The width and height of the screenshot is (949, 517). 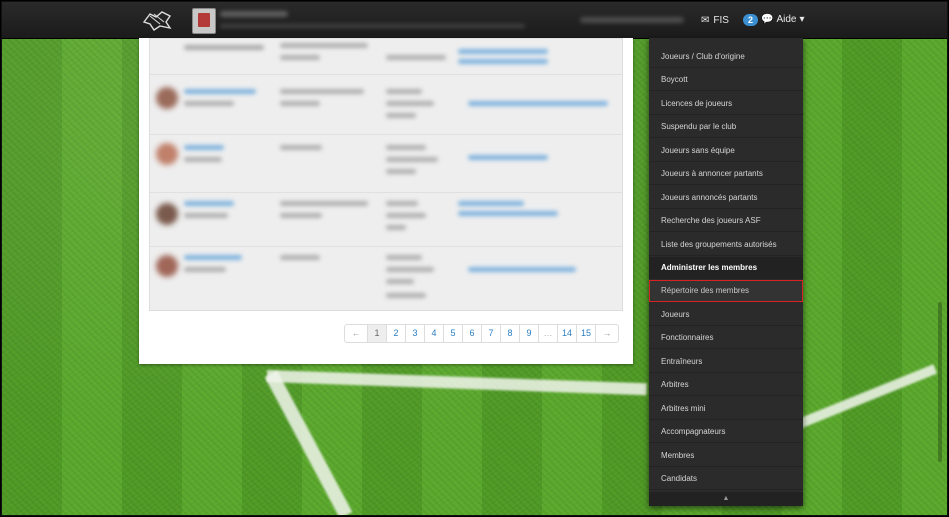 I want to click on page-link-15: 15, so click(x=586, y=333).